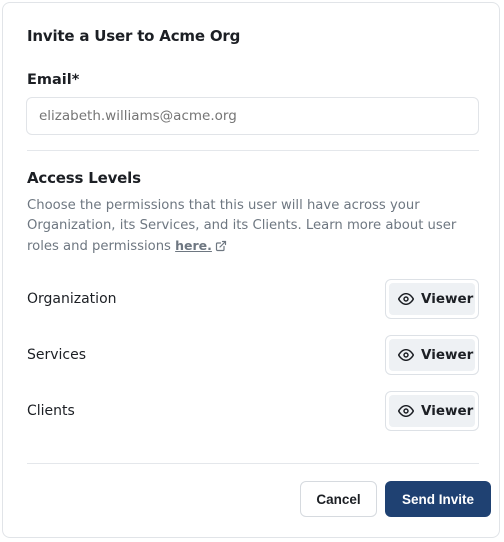 This screenshot has width=504, height=542. Describe the element at coordinates (253, 150) in the screenshot. I see `divider` at that location.